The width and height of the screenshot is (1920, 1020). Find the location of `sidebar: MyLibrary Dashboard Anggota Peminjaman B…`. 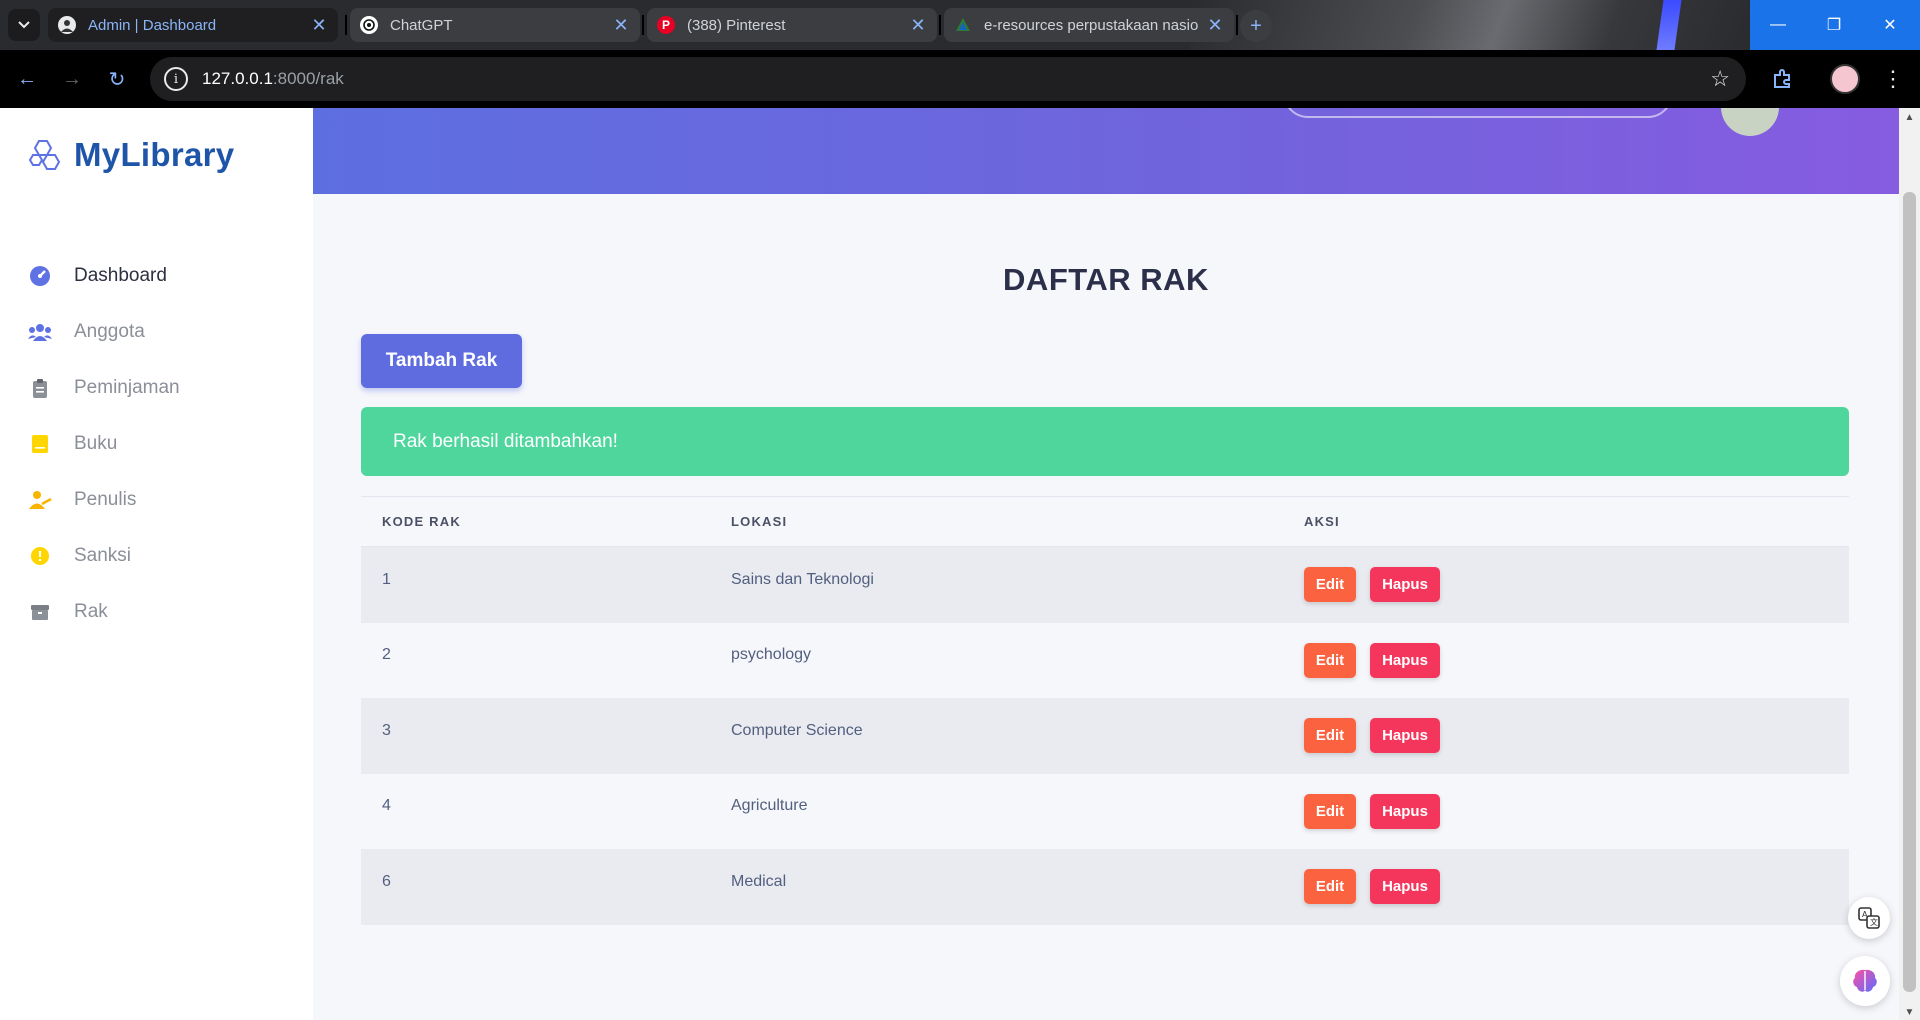

sidebar: MyLibrary Dashboard Anggota Peminjaman B… is located at coordinates (156, 564).